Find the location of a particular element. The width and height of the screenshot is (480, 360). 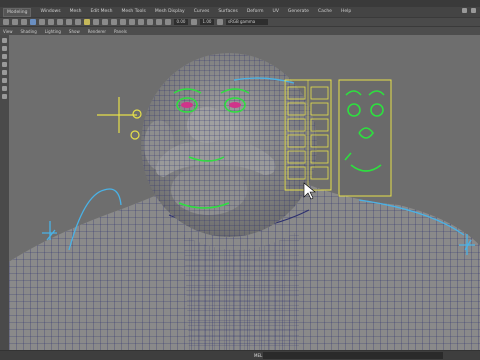

lasso-select-icon is located at coordinates (4, 48).